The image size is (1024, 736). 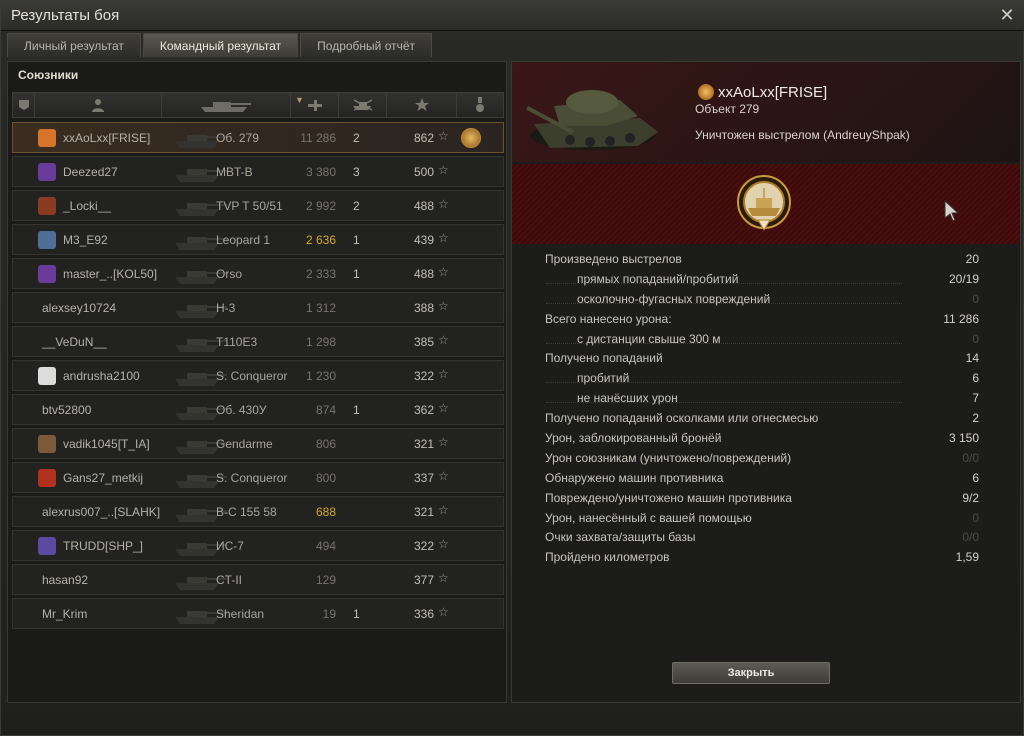 I want to click on damage-value: 19, so click(x=329, y=614).